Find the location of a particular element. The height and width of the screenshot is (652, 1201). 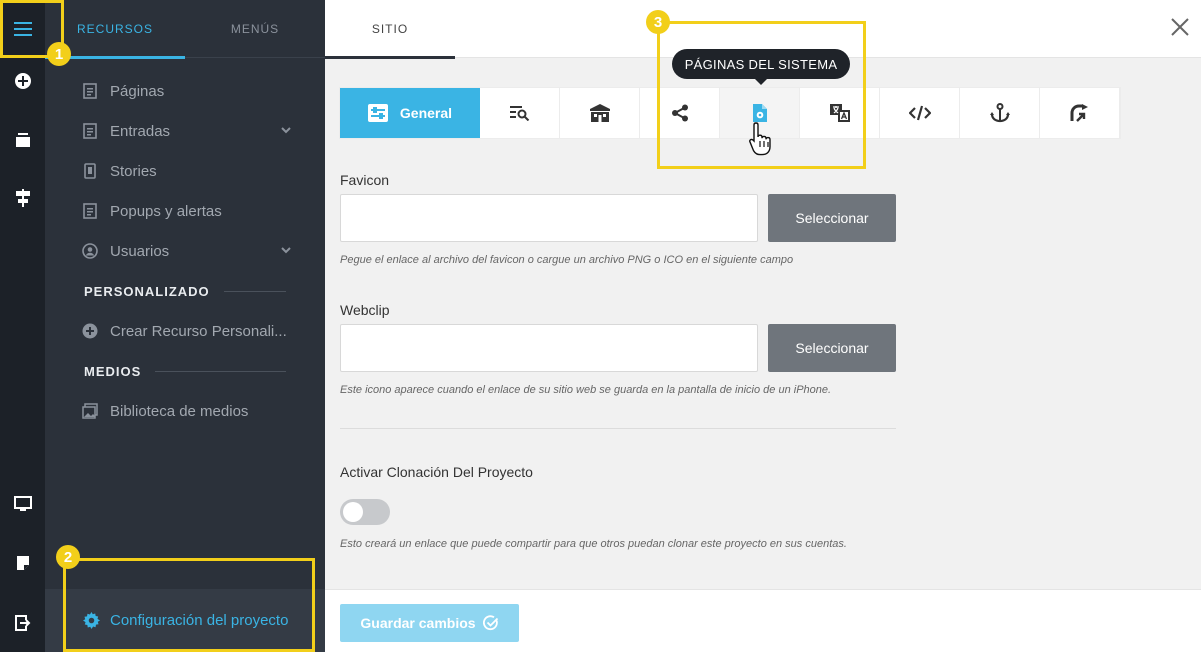

tab-anchors is located at coordinates (1000, 113).